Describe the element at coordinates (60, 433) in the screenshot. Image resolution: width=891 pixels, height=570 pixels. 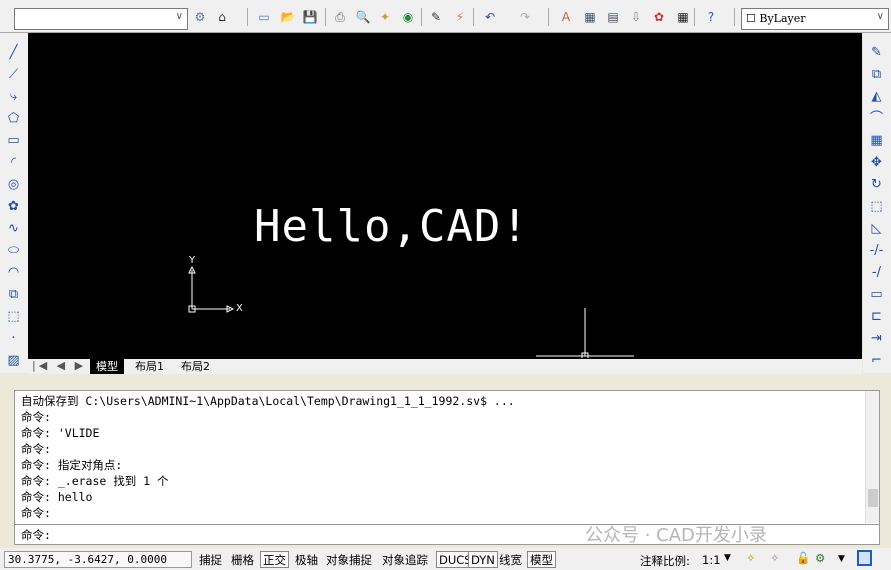
I see `command-history-line: 命令: 'VLIDE` at that location.